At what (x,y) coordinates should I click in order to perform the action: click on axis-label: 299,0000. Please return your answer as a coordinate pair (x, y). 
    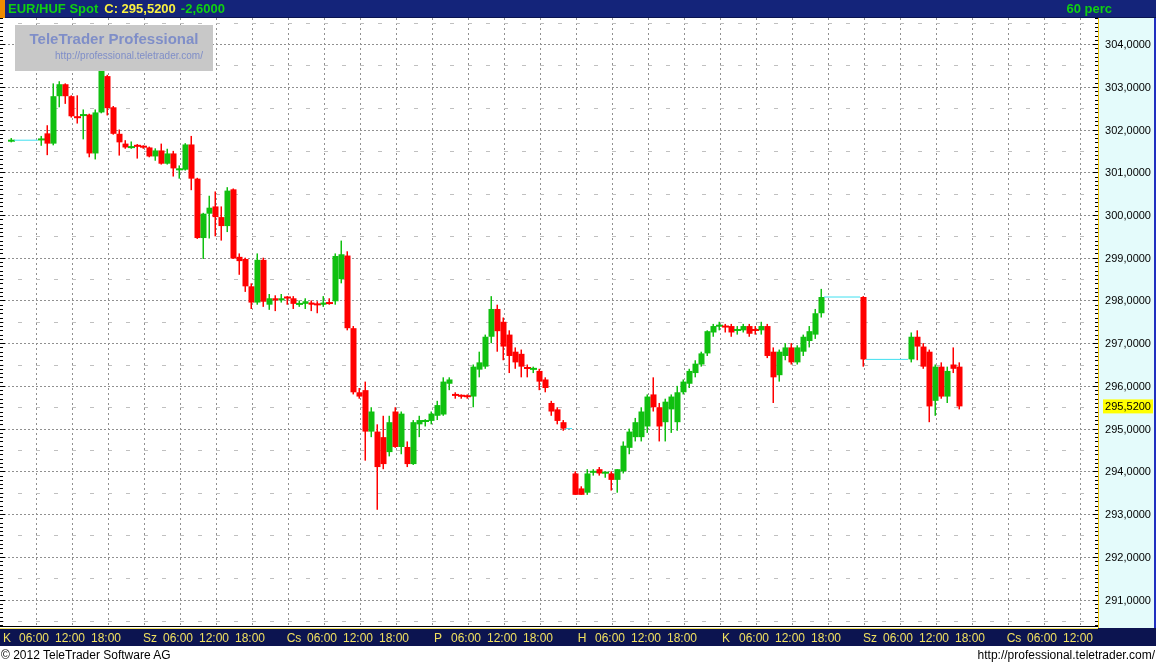
    Looking at the image, I should click on (1128, 257).